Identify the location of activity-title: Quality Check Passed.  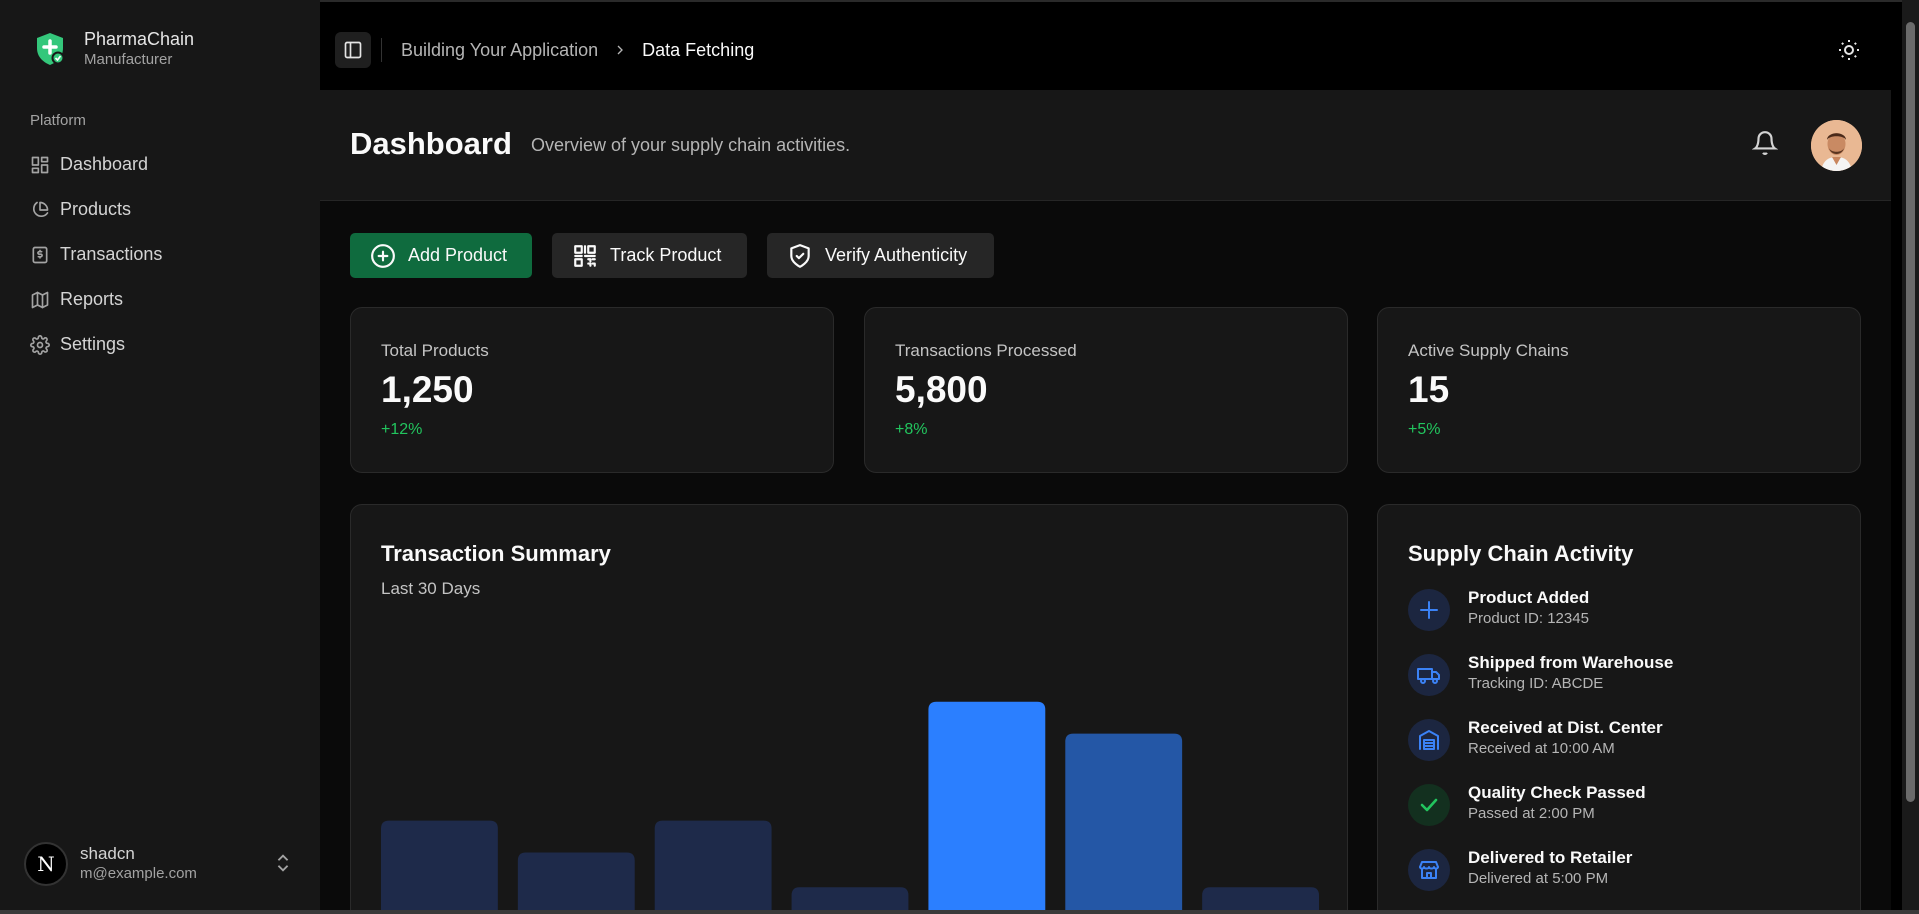
(1557, 792).